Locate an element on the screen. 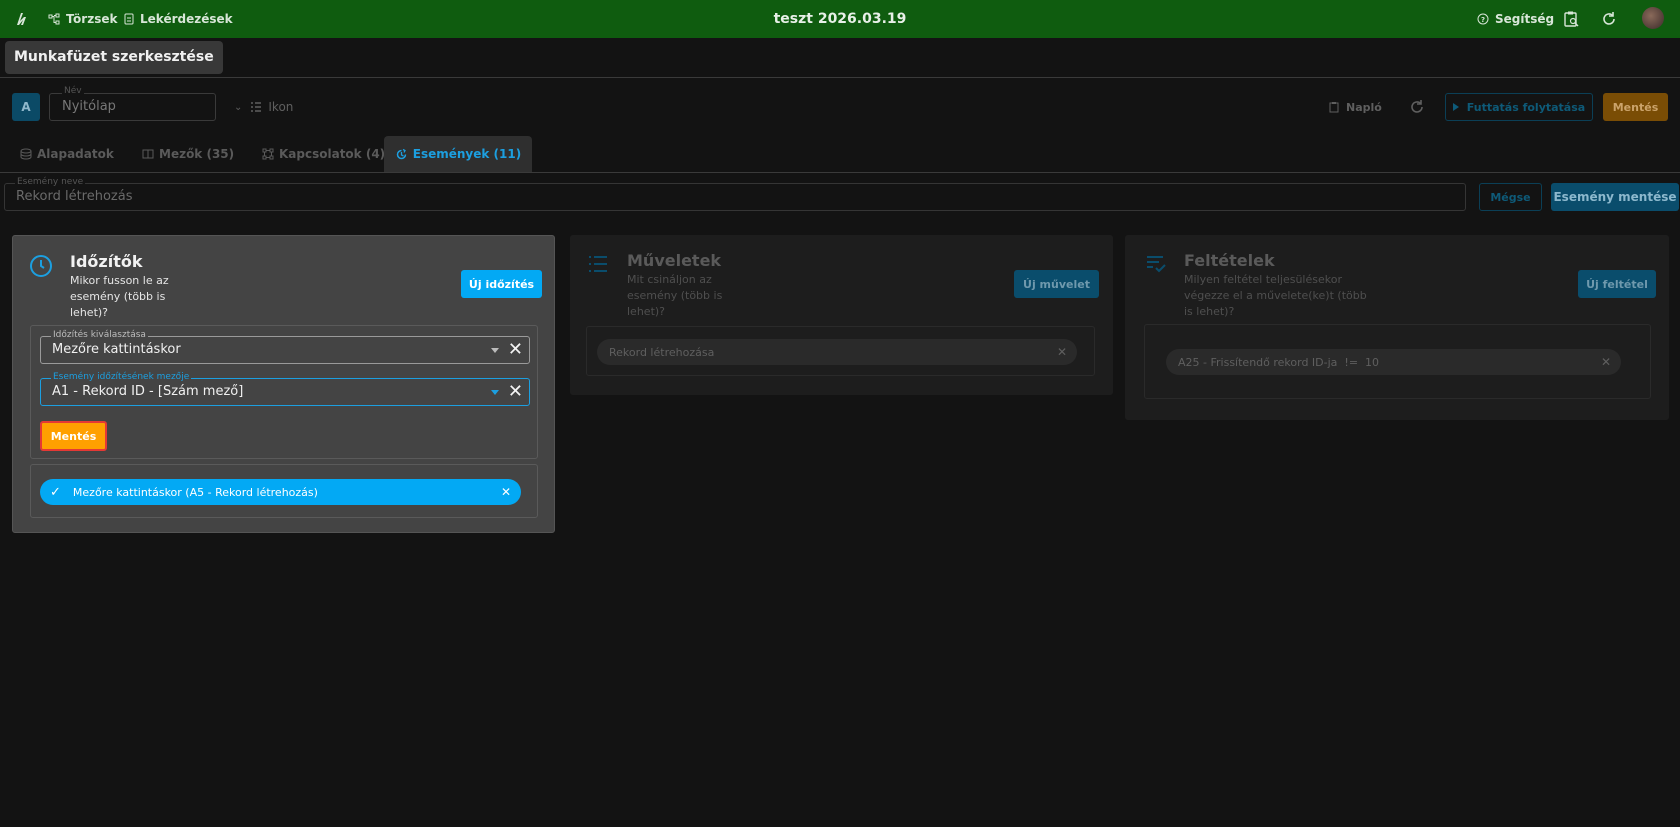  operation-list: Rekord létrehozása ✕ is located at coordinates (840, 351).